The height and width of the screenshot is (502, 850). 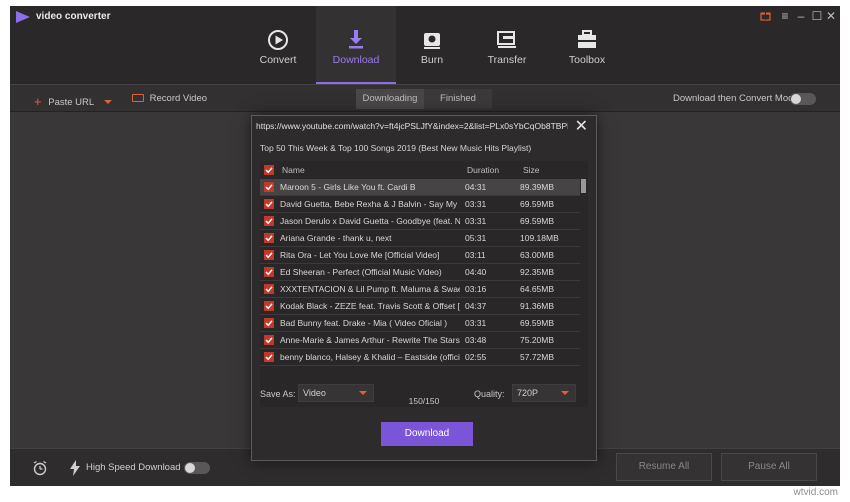 I want to click on tab-downloading: Downloading, so click(x=390, y=99).